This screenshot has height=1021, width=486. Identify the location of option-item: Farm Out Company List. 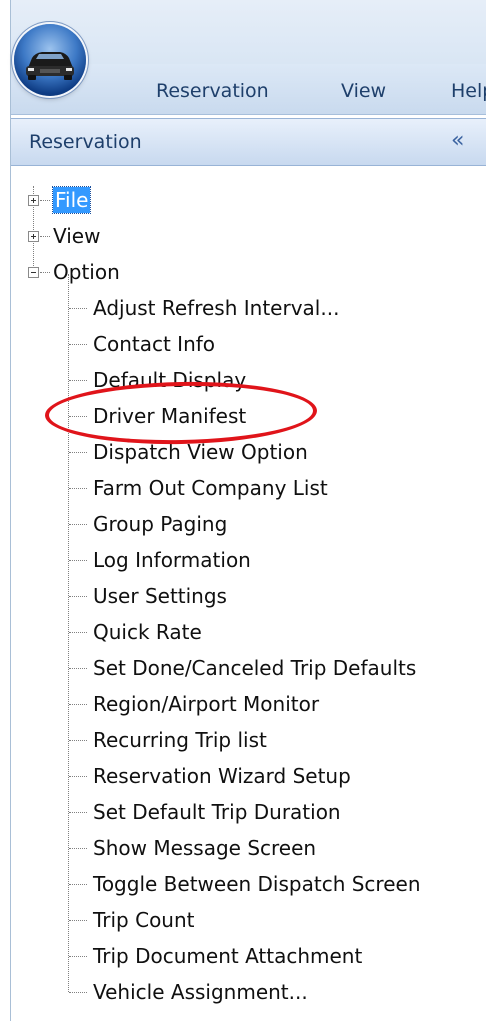
(210, 488).